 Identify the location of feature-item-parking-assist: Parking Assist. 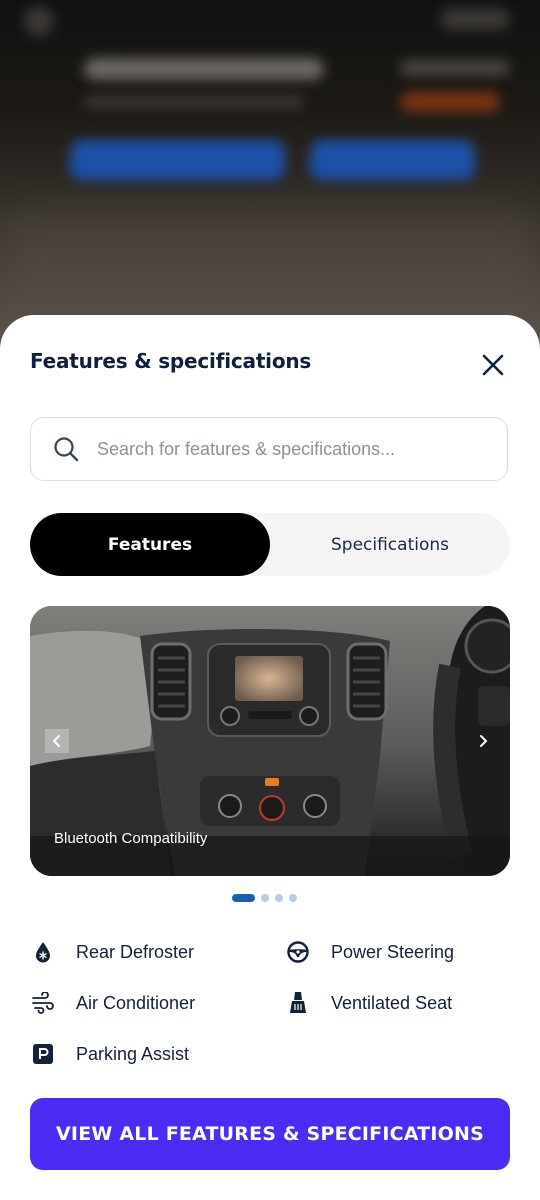
(109, 1054).